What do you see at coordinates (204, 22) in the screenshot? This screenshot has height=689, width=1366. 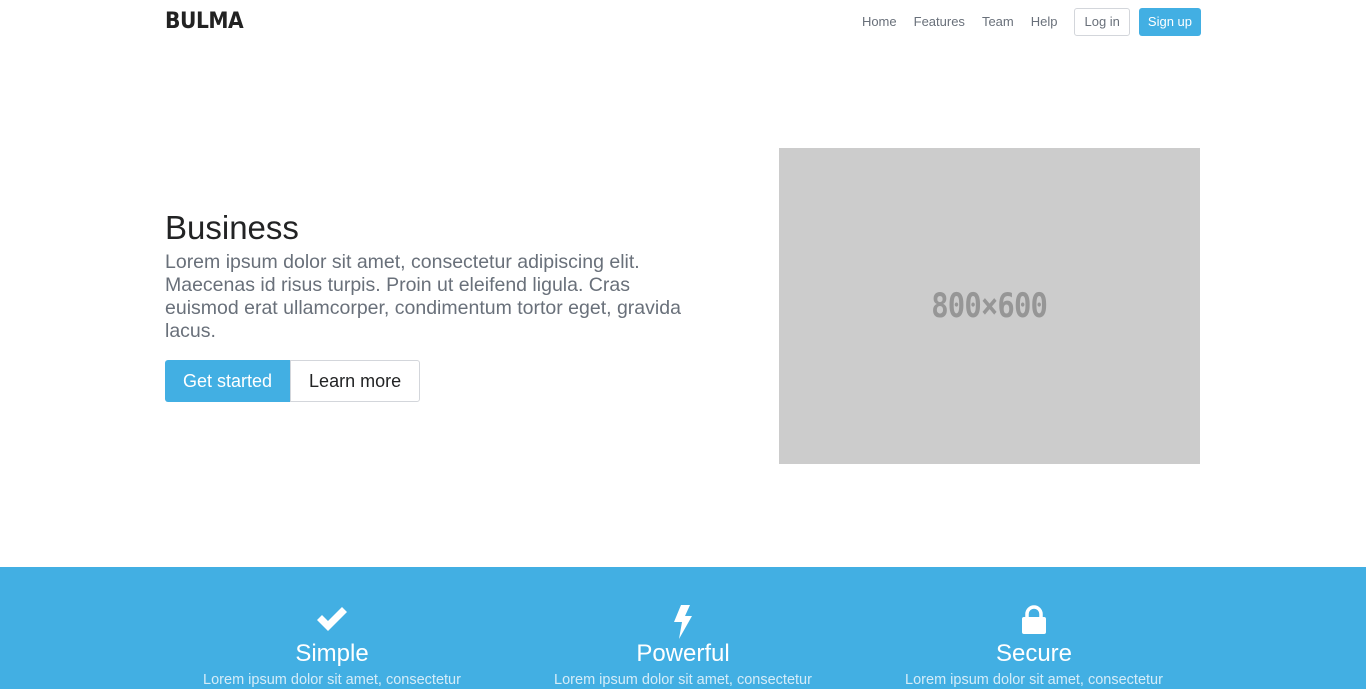 I see `logo: BULMA` at bounding box center [204, 22].